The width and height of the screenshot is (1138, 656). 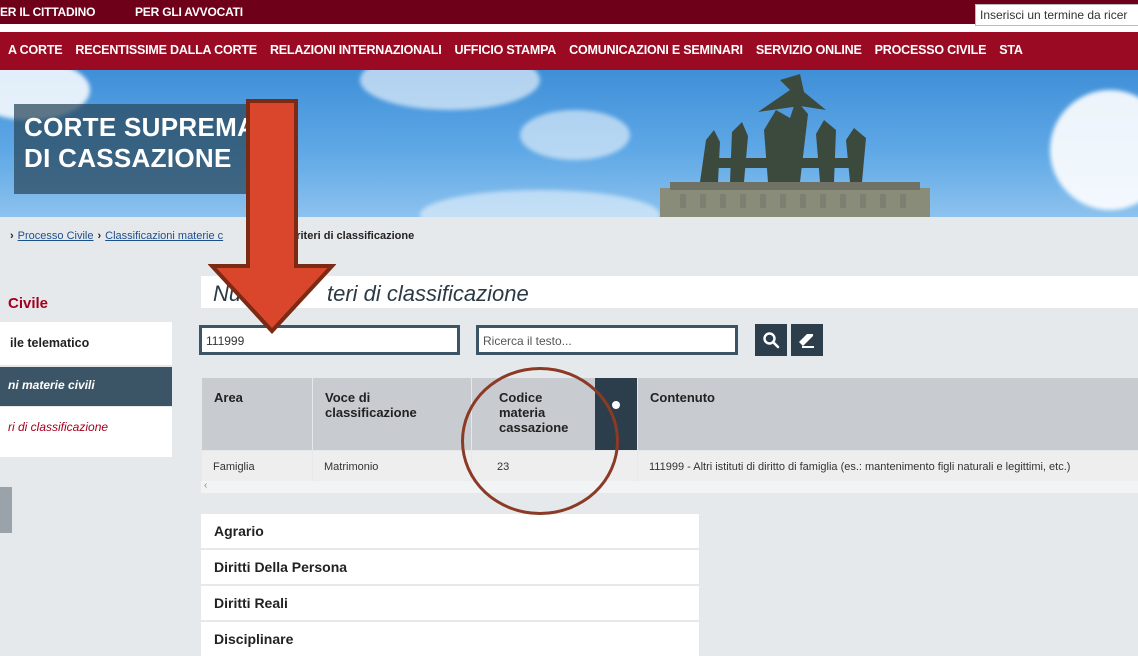 I want to click on accordion-item-disciplinare: Disciplinare, so click(x=450, y=639).